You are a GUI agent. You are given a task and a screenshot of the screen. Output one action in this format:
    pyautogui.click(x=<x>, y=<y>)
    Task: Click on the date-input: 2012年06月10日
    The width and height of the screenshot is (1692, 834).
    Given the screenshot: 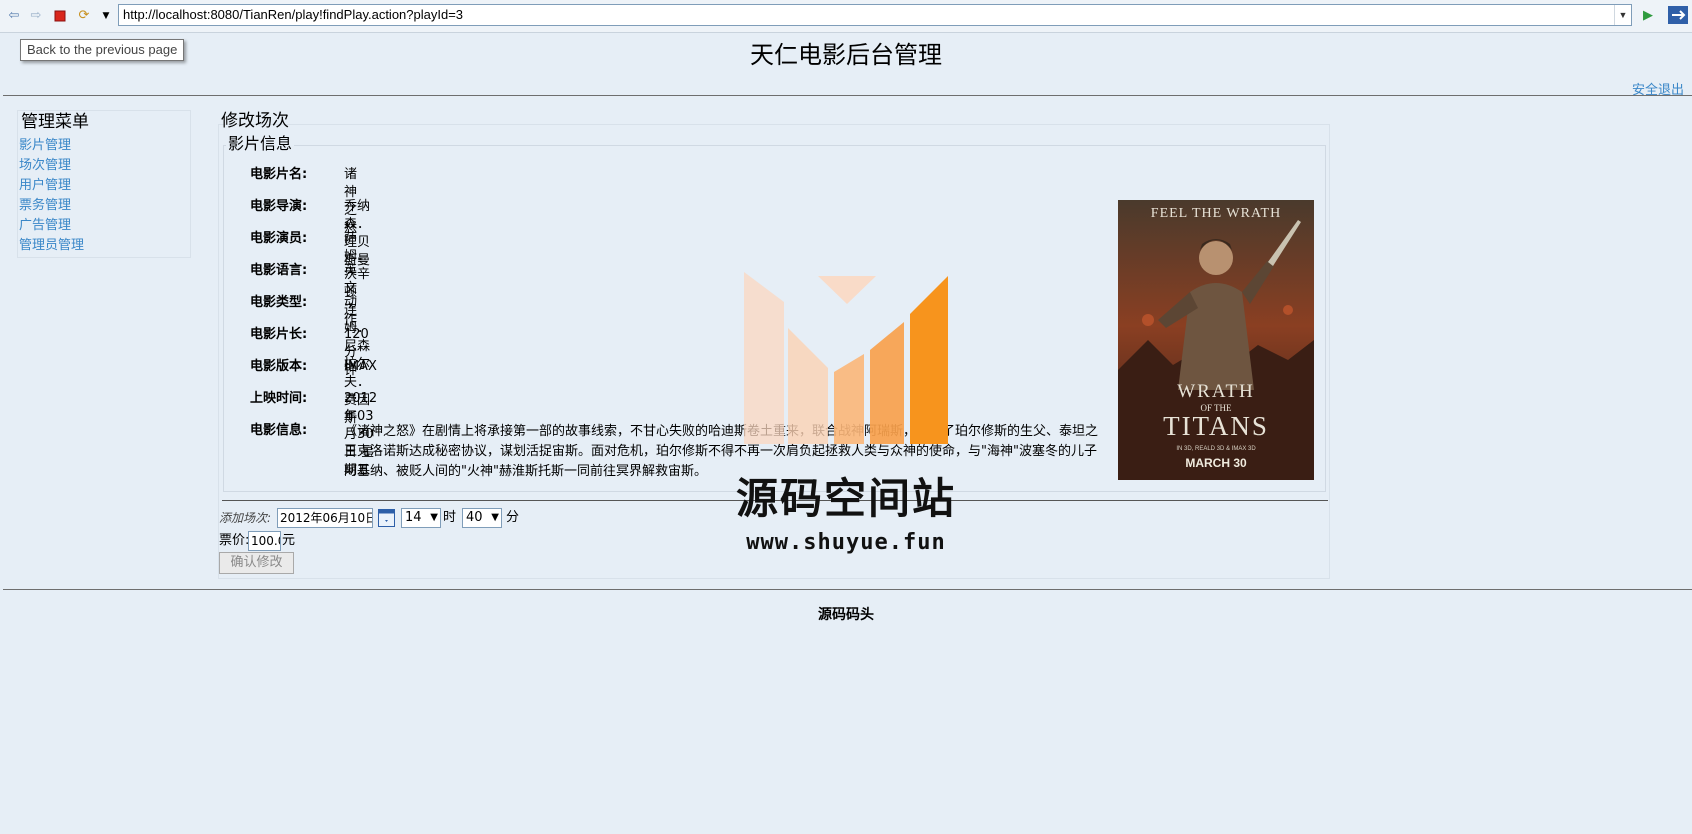 What is the action you would take?
    pyautogui.click(x=325, y=518)
    